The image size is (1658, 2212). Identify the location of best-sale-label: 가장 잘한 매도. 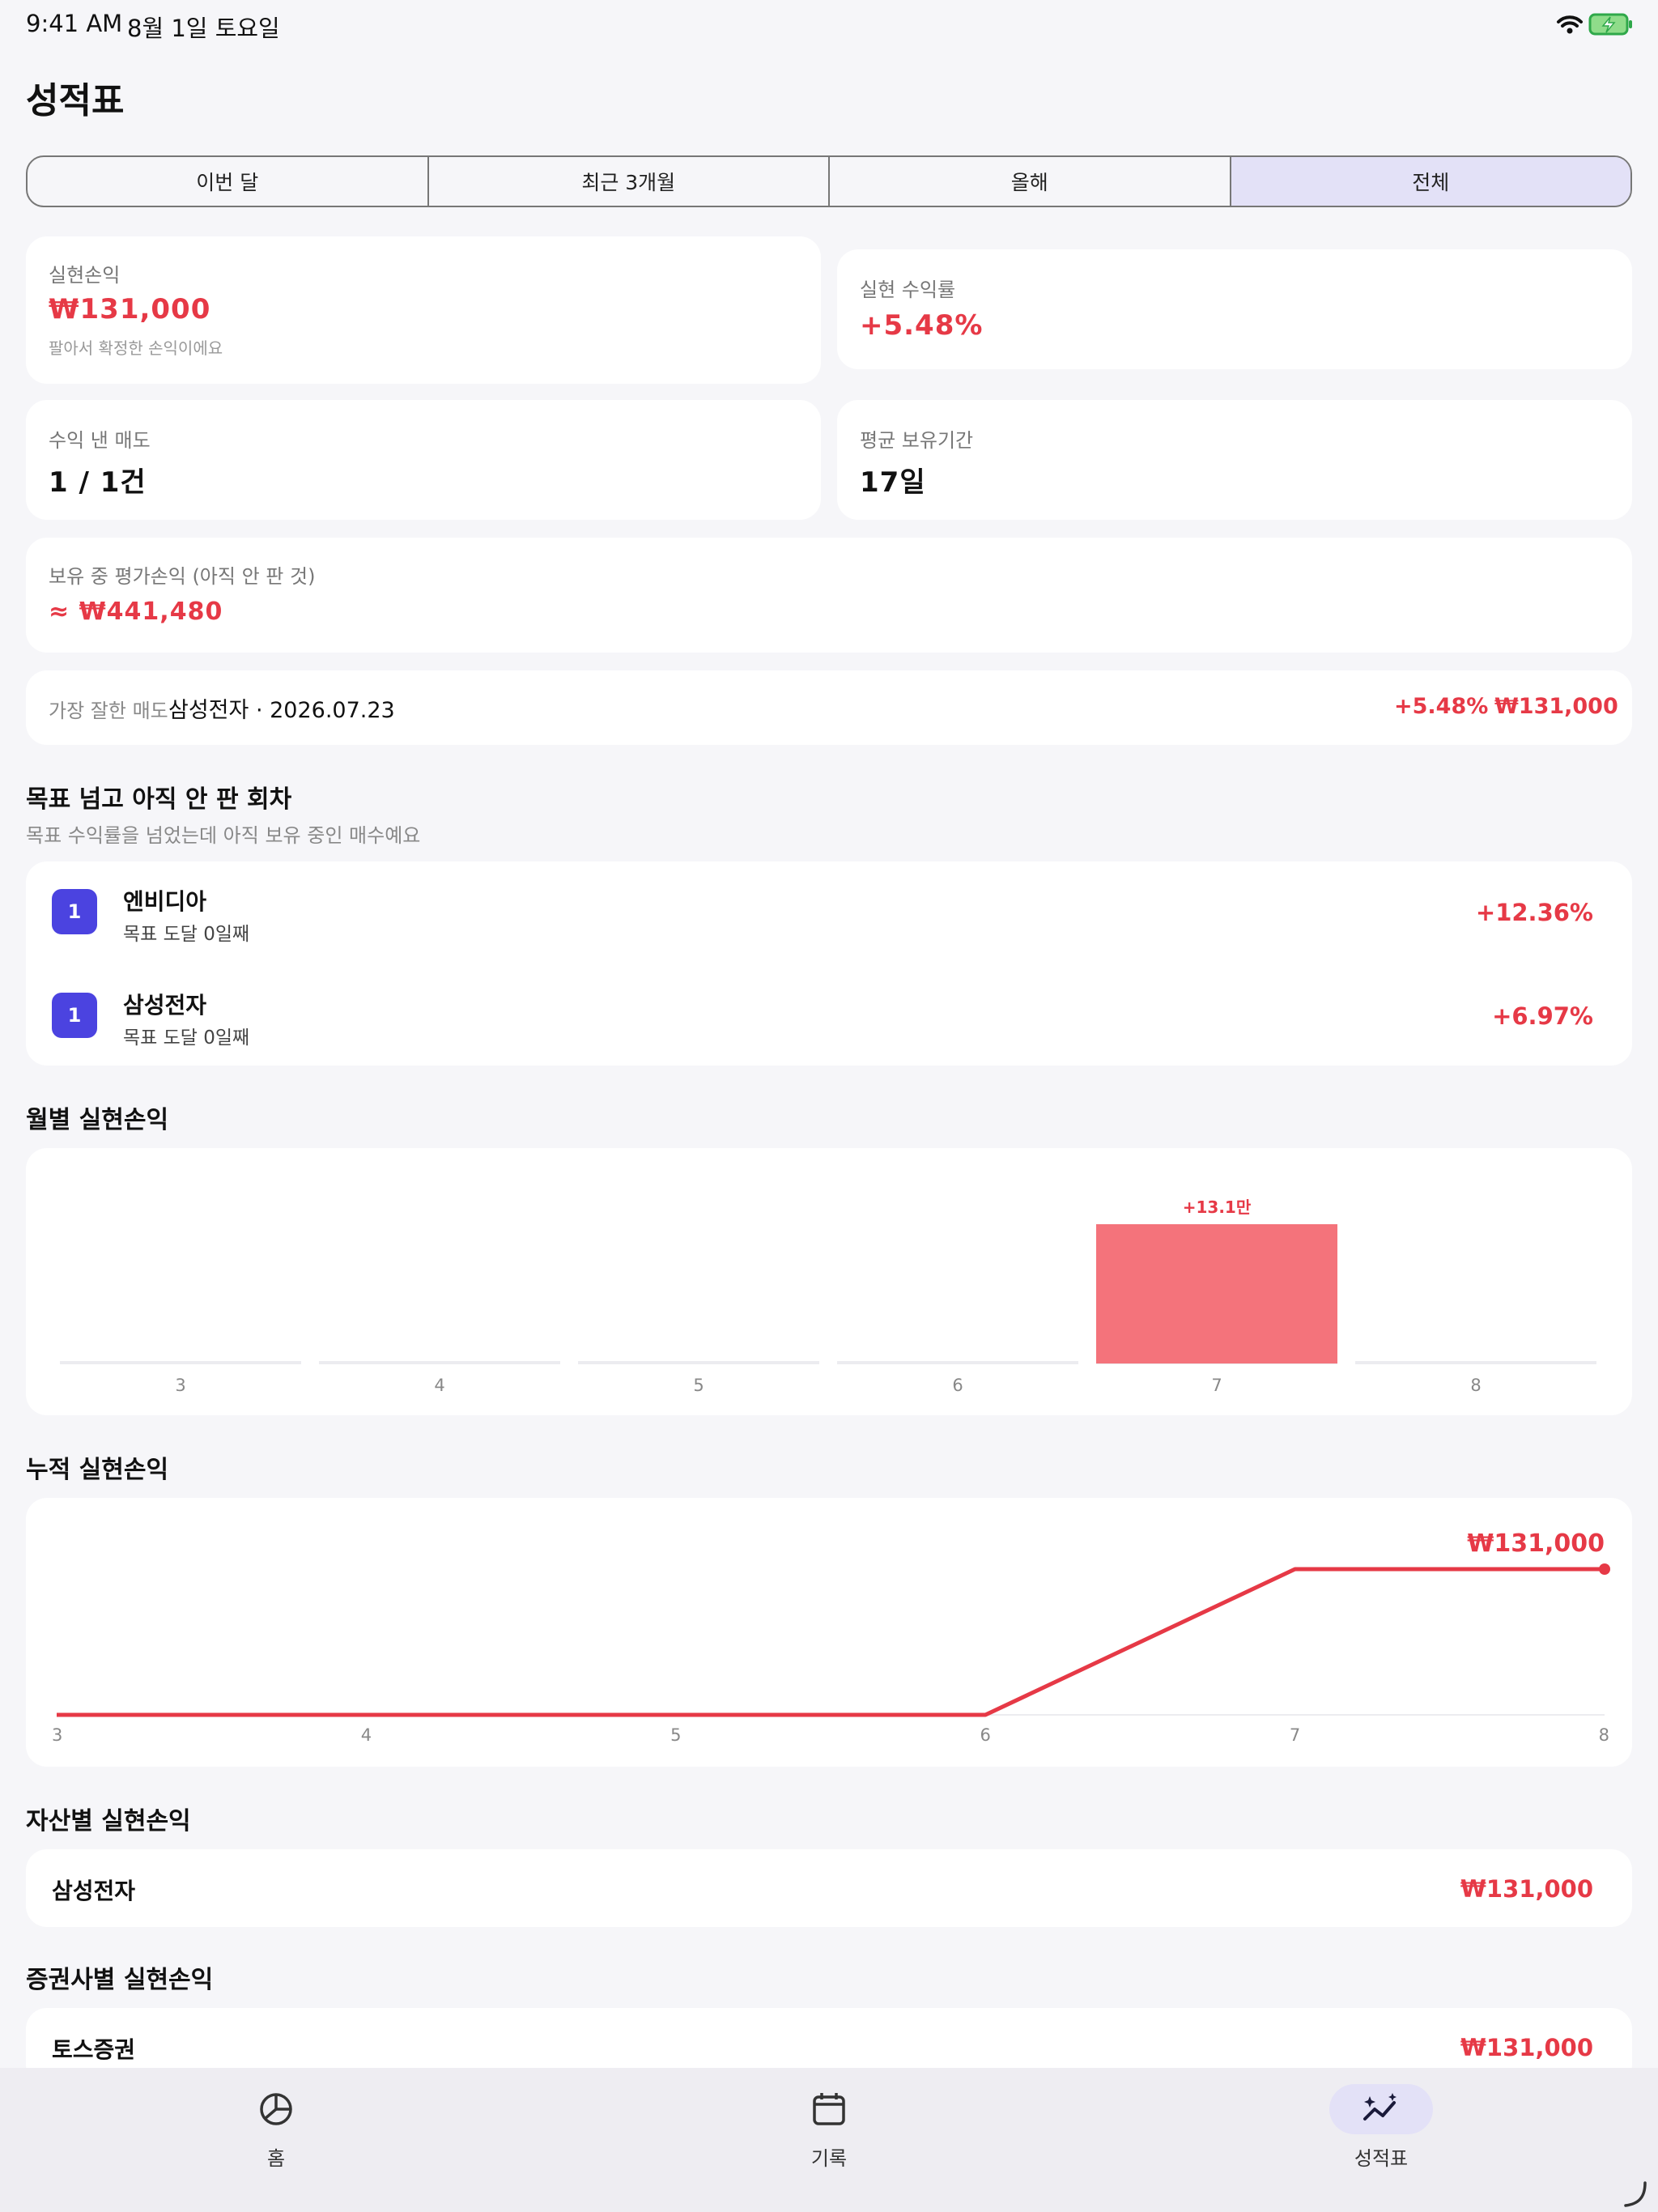
(108, 711).